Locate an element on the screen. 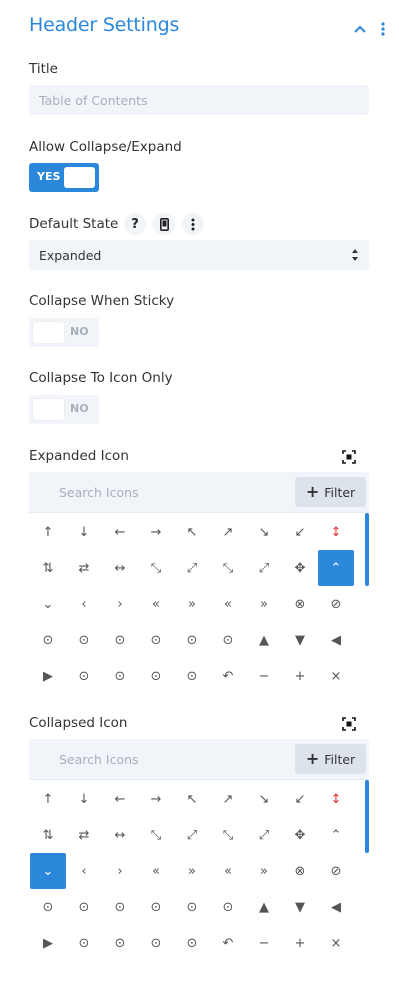  filter-button: + Filter is located at coordinates (330, 759).